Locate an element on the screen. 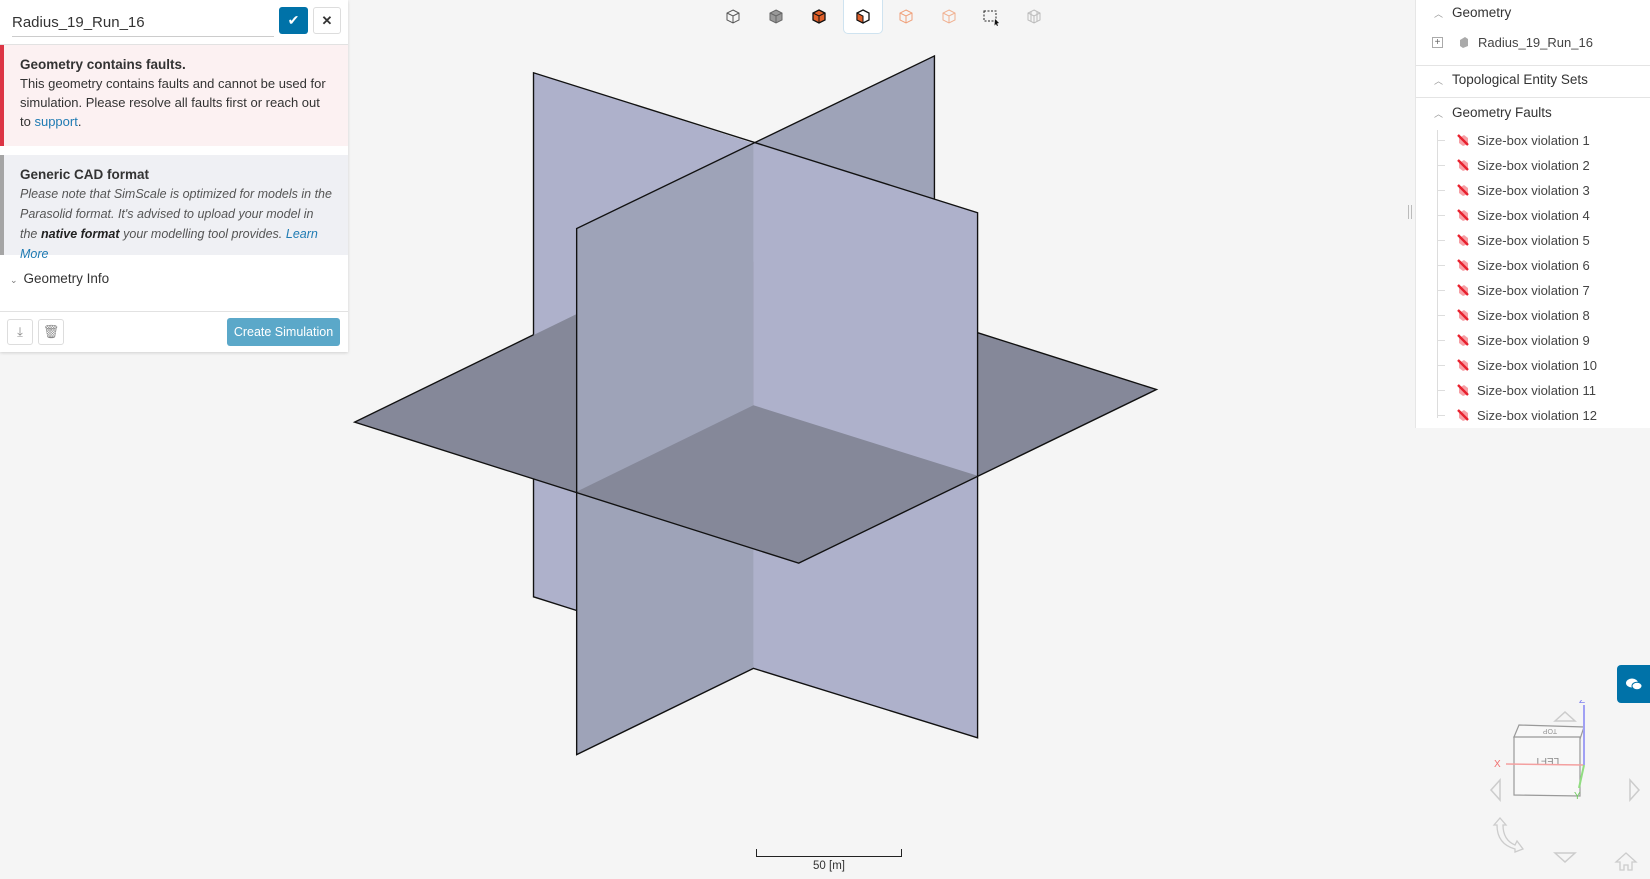 Image resolution: width=1650 pixels, height=879 pixels. topo-header: Topological Entity Sets is located at coordinates (1520, 79).